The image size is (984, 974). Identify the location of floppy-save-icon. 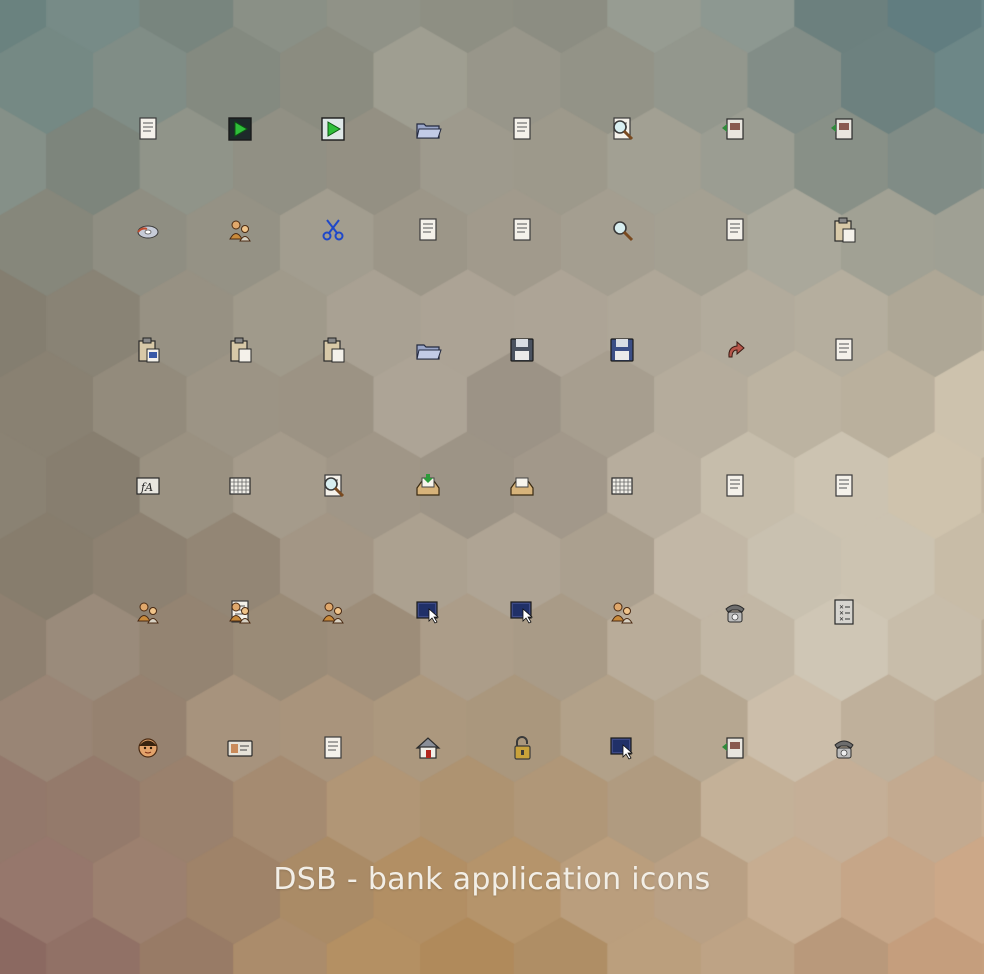
(522, 350).